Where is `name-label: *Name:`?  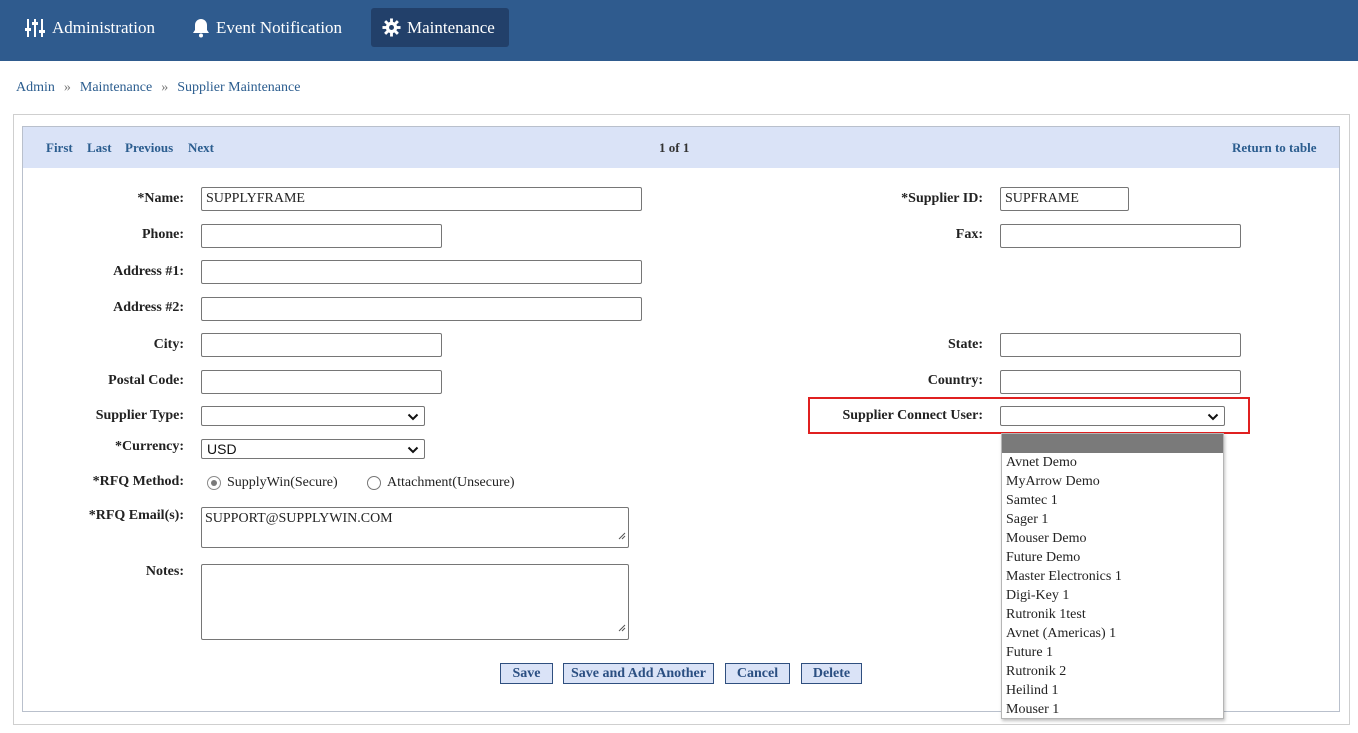
name-label: *Name: is located at coordinates (160, 198).